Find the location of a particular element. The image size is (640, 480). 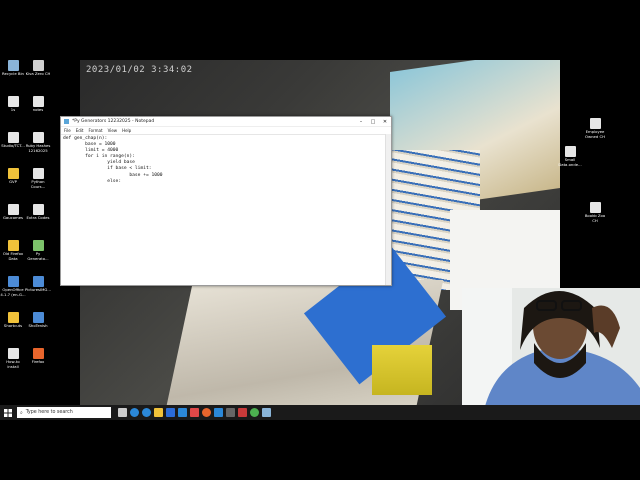

desktop-icon: GVP is located at coordinates (13, 176).